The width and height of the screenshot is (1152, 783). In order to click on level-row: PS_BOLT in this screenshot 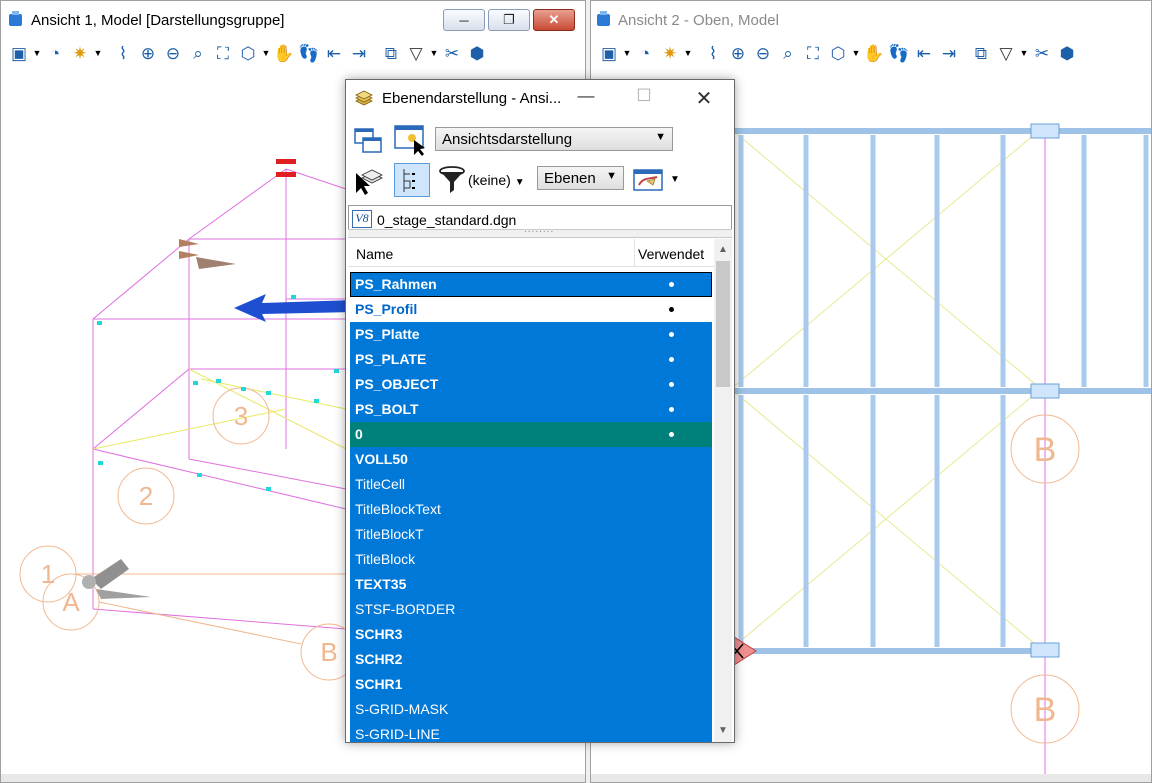, I will do `click(531, 409)`.